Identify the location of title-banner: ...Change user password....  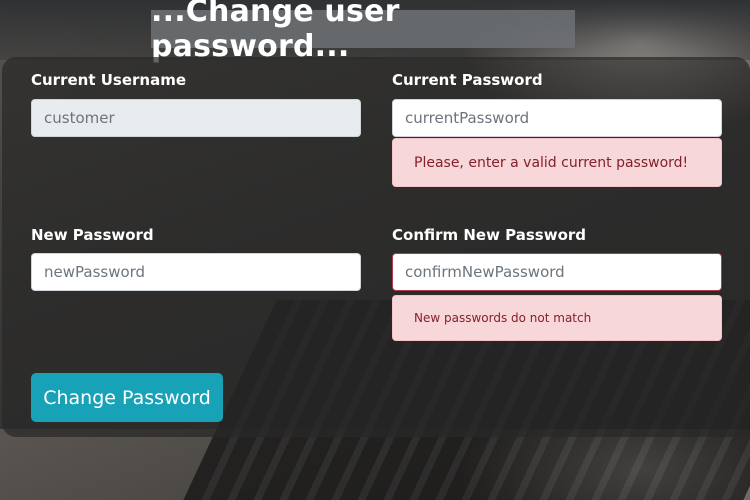
(363, 32).